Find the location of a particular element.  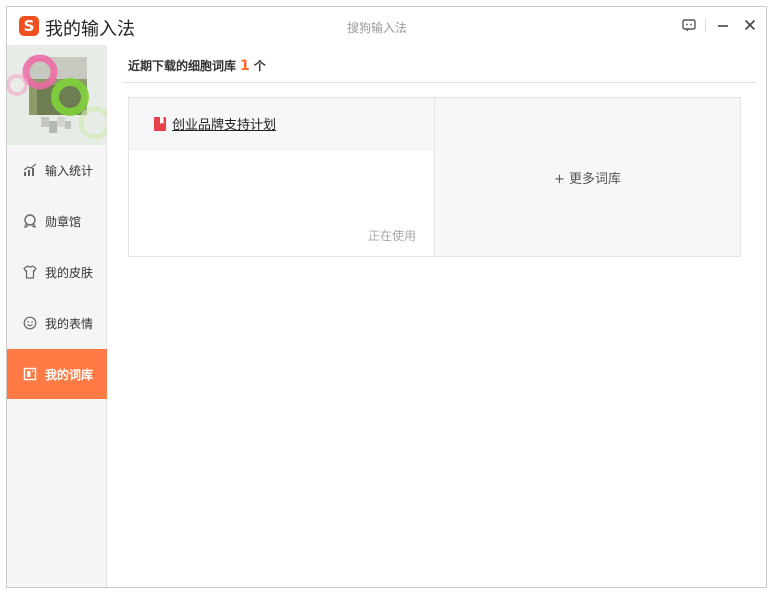

feedback-icon is located at coordinates (689, 24).